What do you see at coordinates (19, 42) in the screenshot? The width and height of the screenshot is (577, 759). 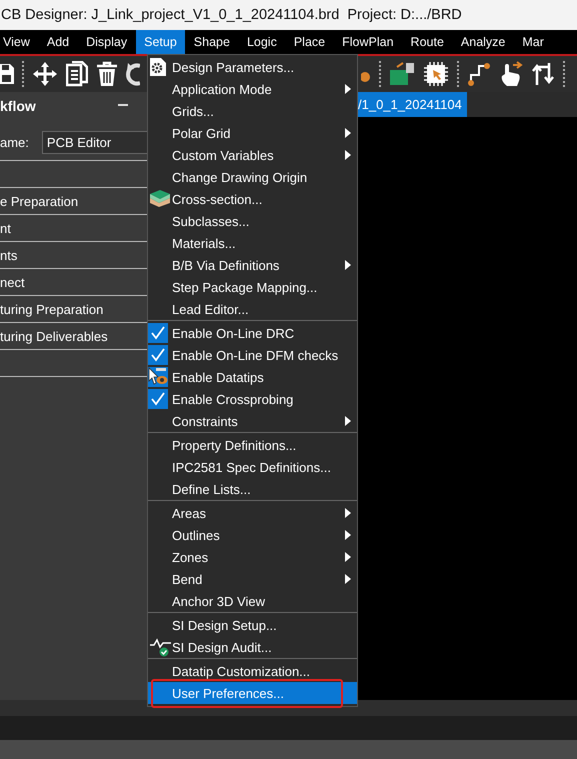 I see `menu-bar-item: View` at bounding box center [19, 42].